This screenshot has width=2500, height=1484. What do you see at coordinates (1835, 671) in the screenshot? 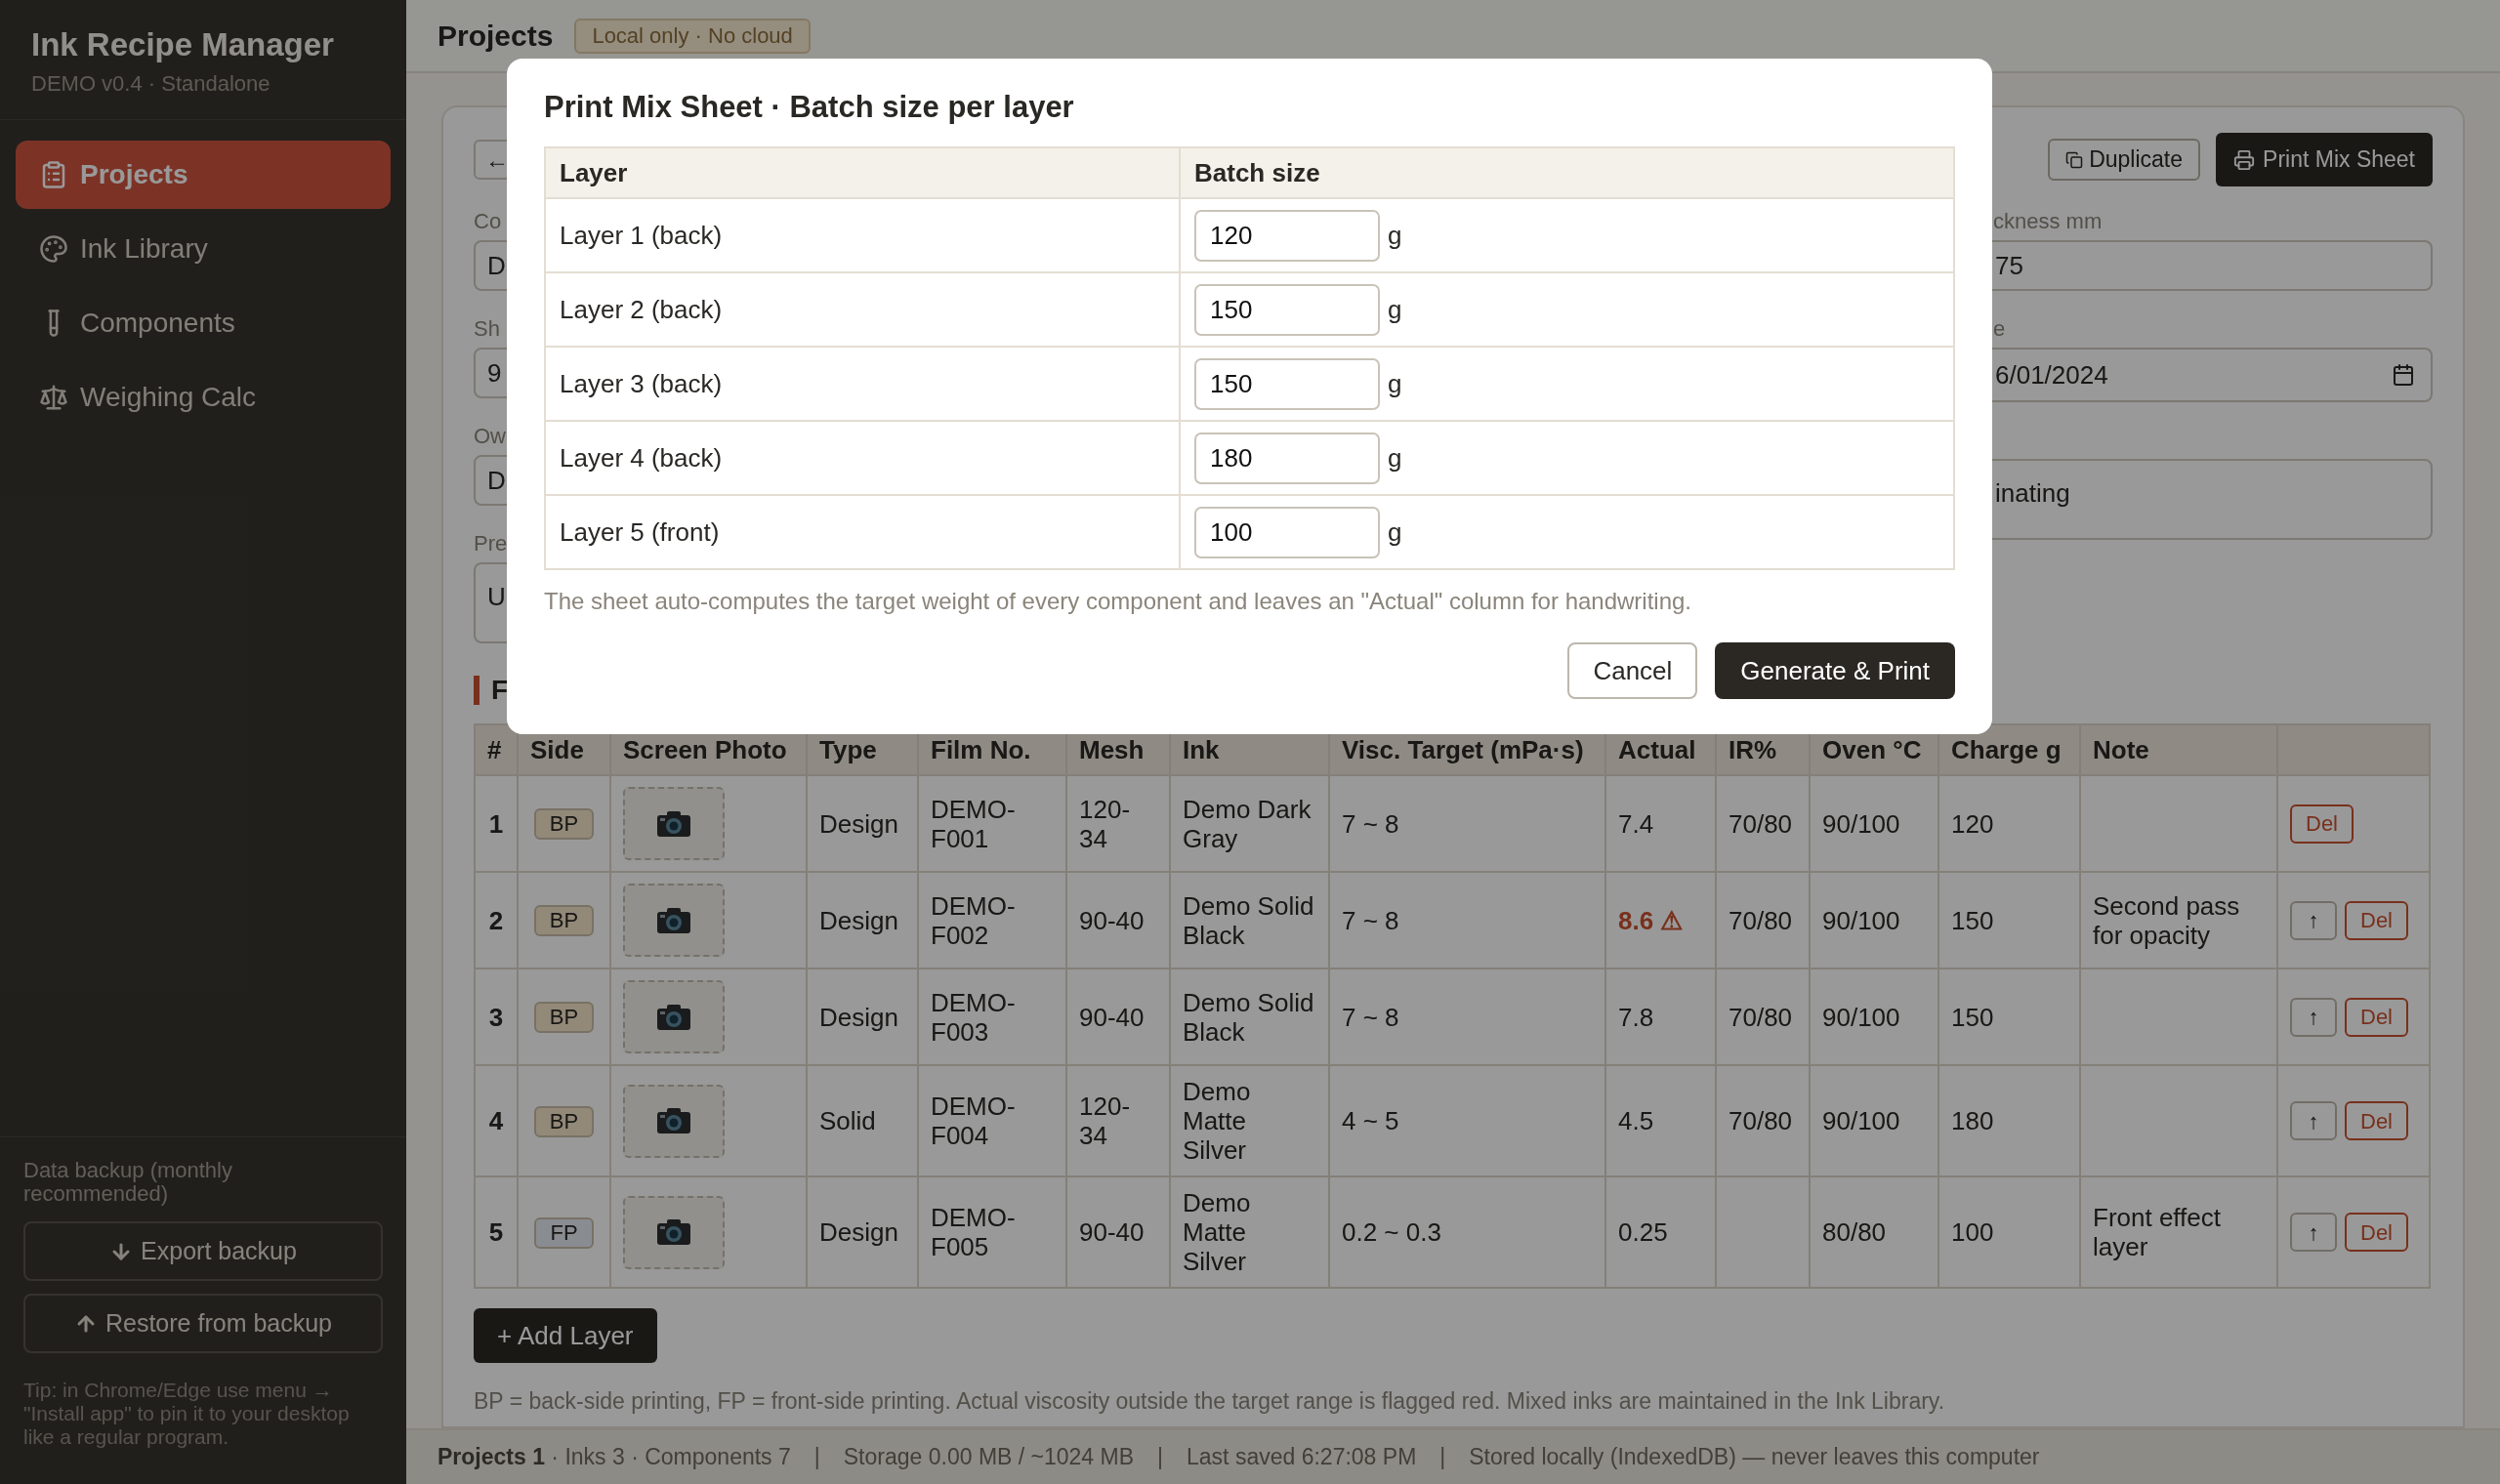
I see `generate-print-button: Generate & Print` at bounding box center [1835, 671].